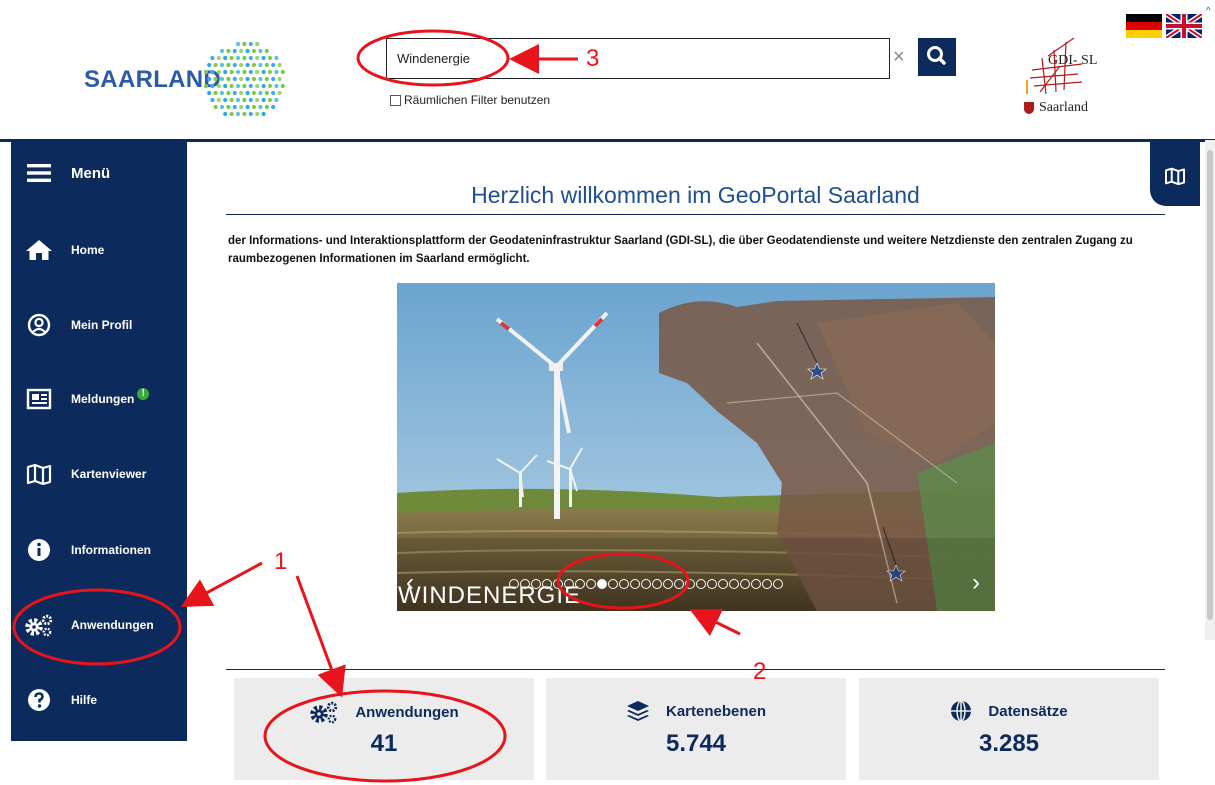 The height and width of the screenshot is (785, 1215). Describe the element at coordinates (1028, 711) in the screenshot. I see `stat-label: Datensätze` at that location.